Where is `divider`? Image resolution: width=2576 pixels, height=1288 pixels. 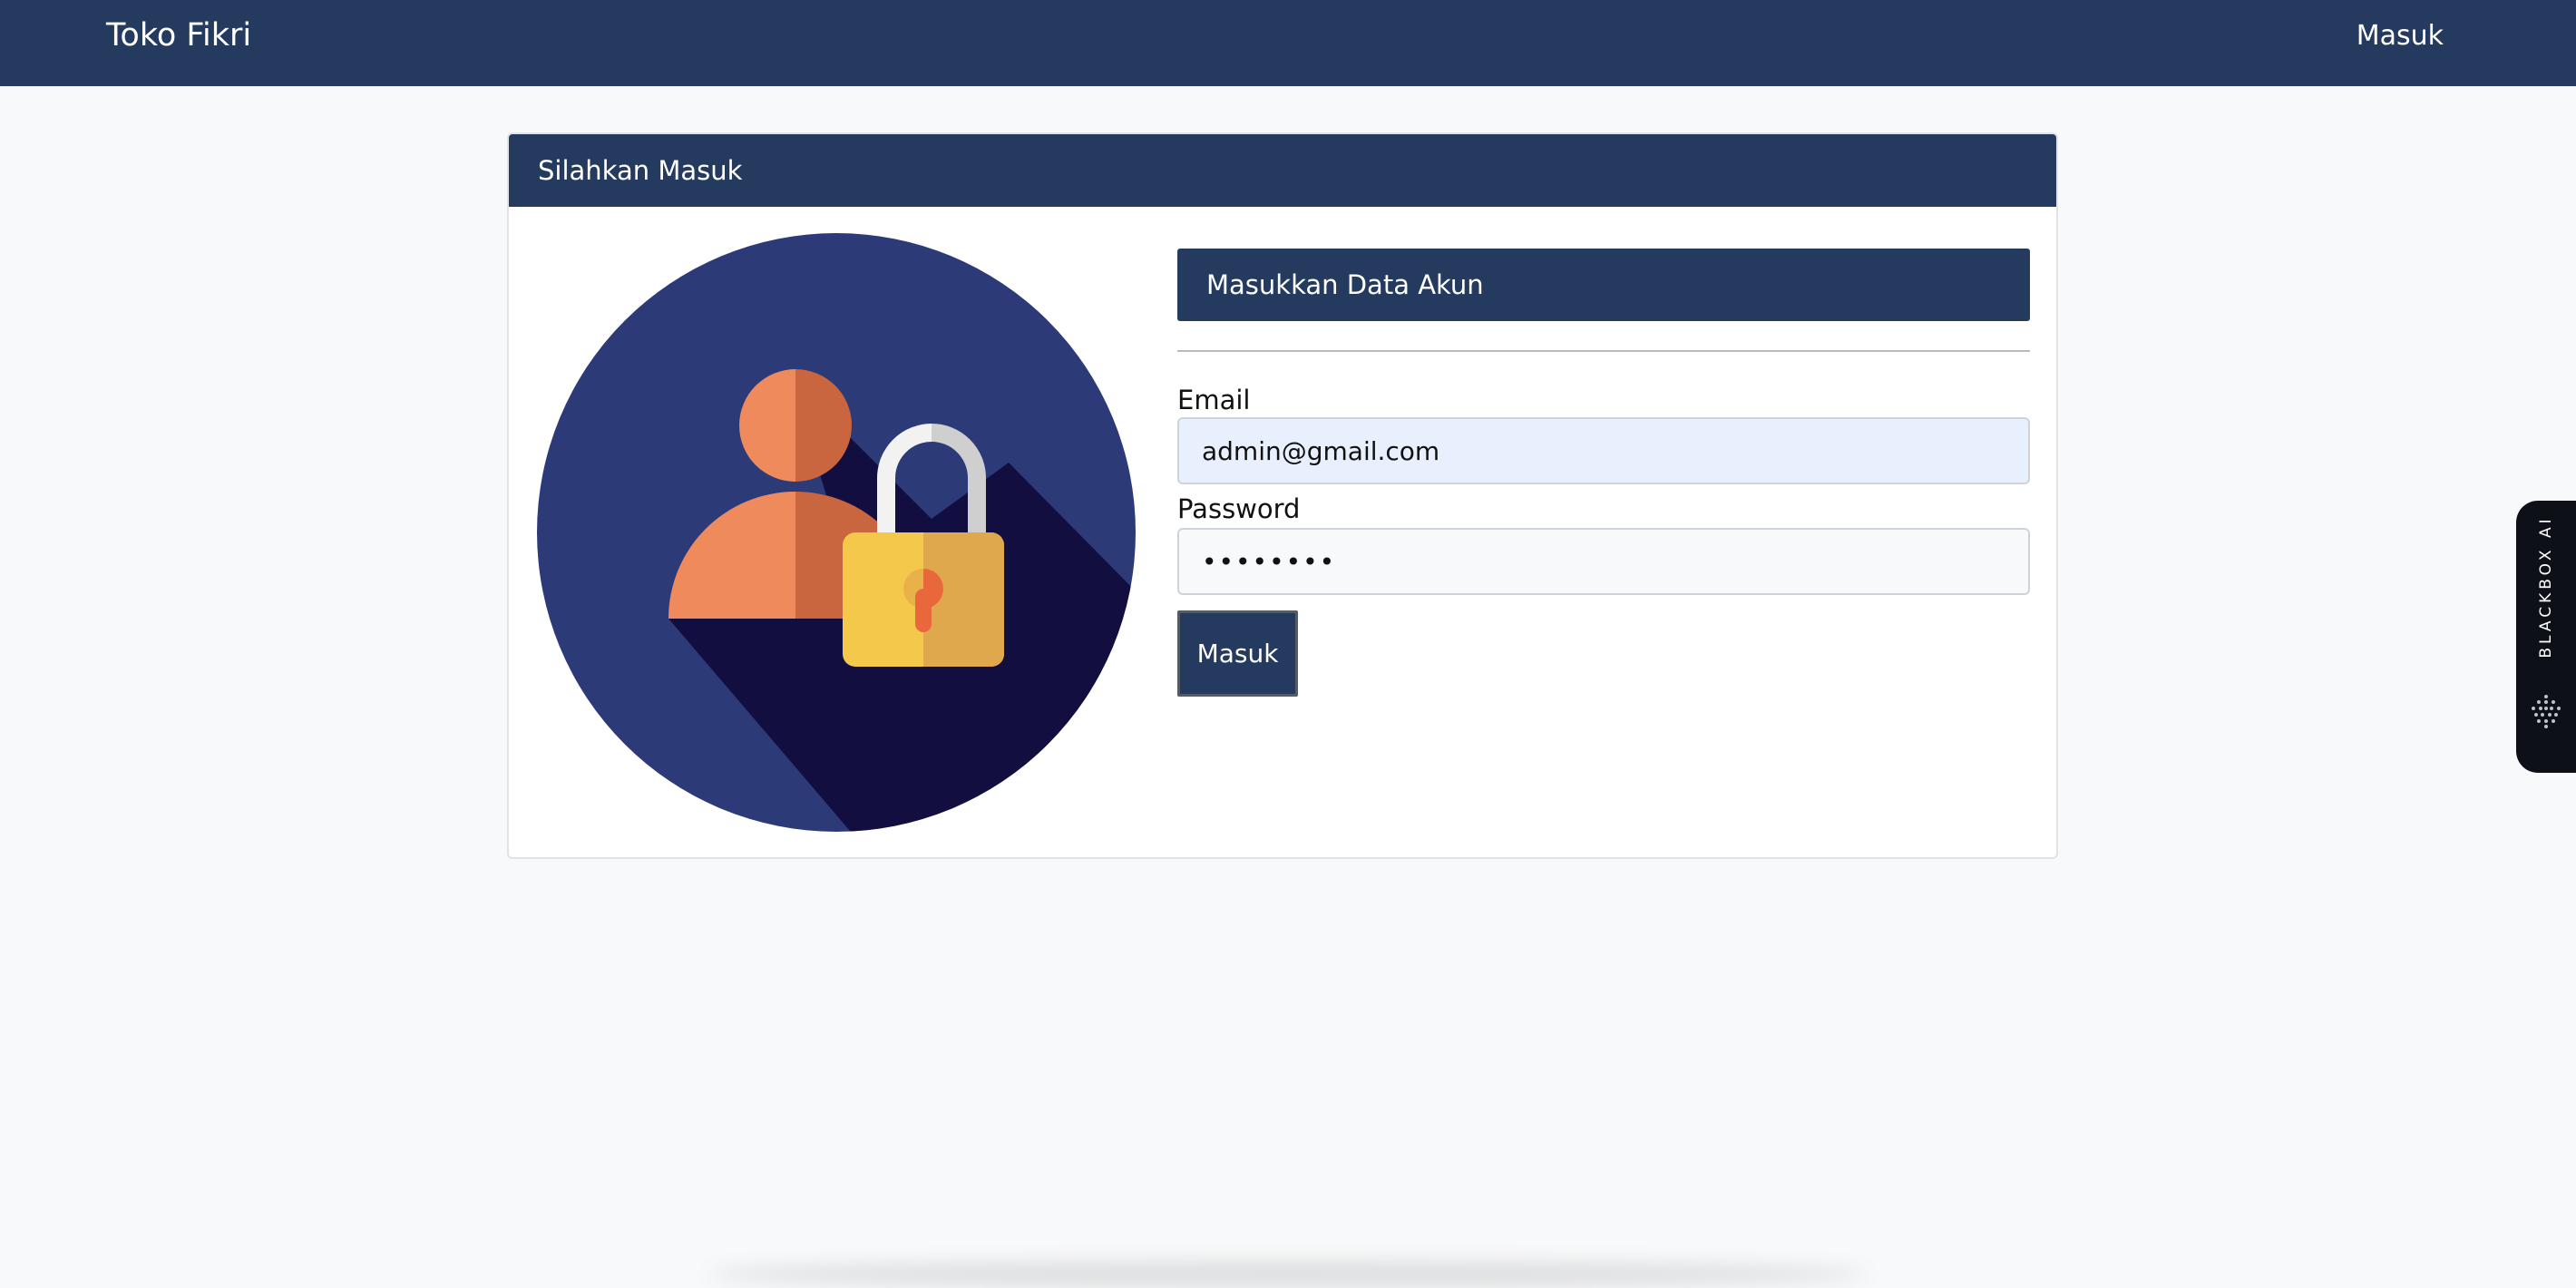 divider is located at coordinates (1603, 351).